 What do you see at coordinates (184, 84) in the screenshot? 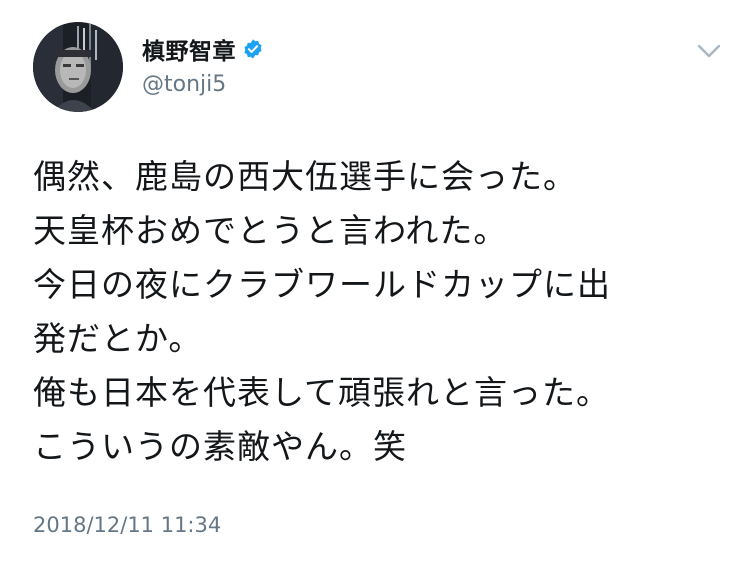
I see `user-handle: @tonji5` at bounding box center [184, 84].